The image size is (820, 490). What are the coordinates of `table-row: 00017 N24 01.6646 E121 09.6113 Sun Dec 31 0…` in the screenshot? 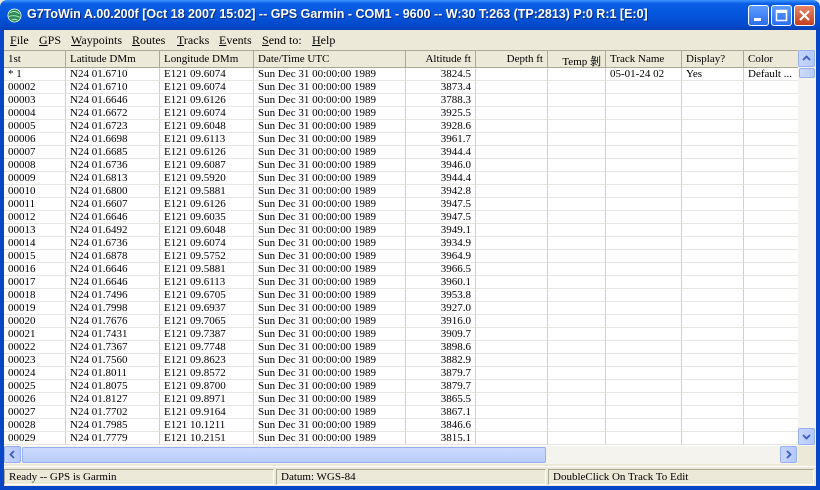 It's located at (401, 282).